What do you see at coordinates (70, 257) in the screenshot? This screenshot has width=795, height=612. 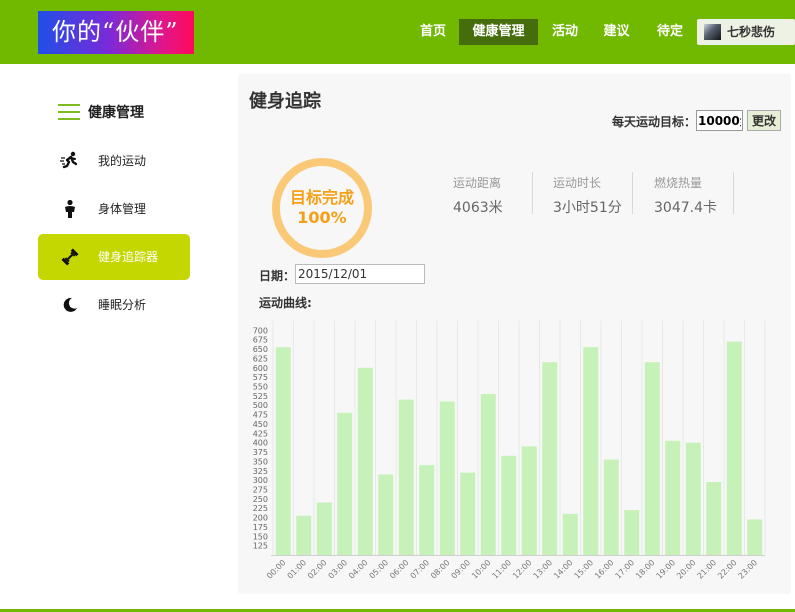 I see `dumbbell-icon` at bounding box center [70, 257].